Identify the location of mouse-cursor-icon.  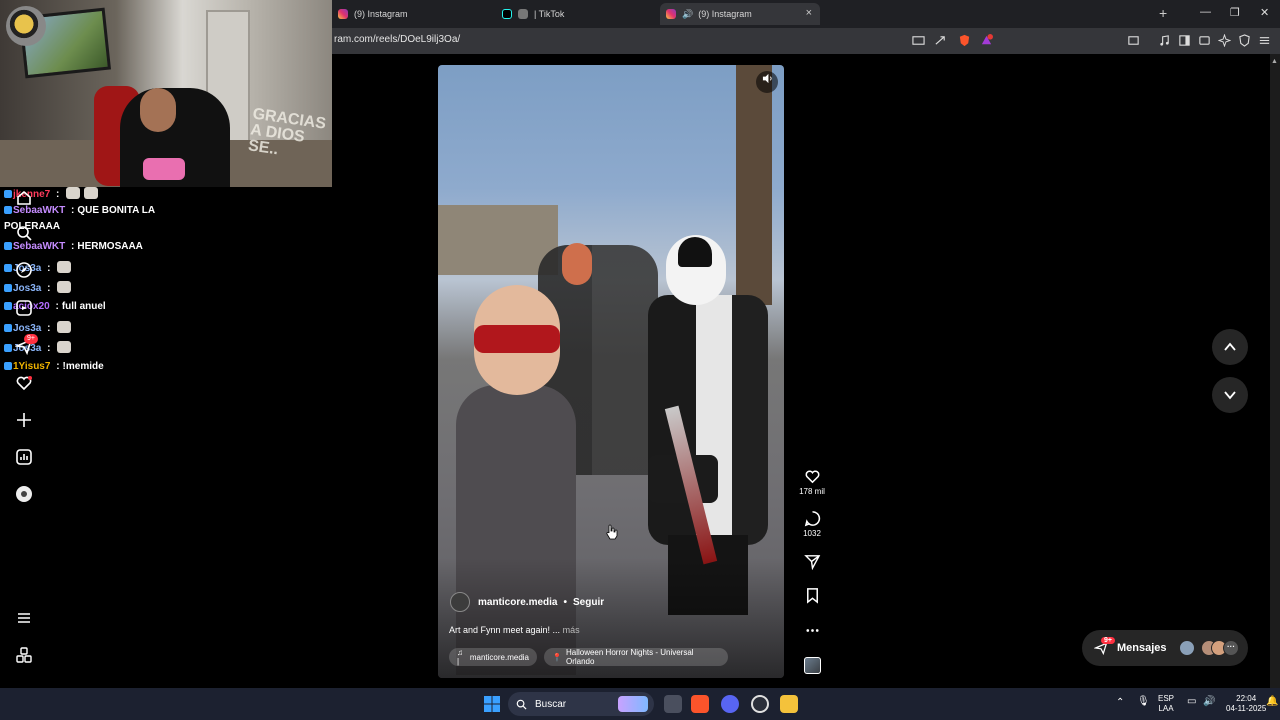
(612, 532).